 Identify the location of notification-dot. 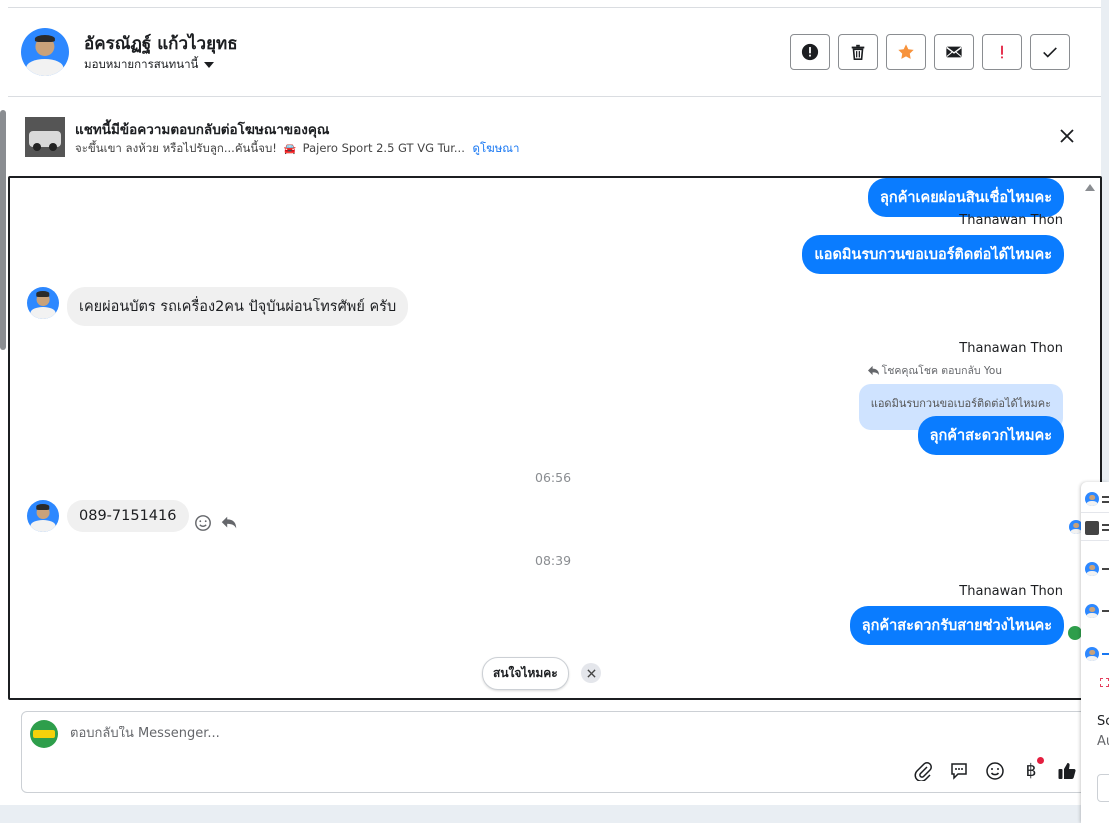
(1040, 760).